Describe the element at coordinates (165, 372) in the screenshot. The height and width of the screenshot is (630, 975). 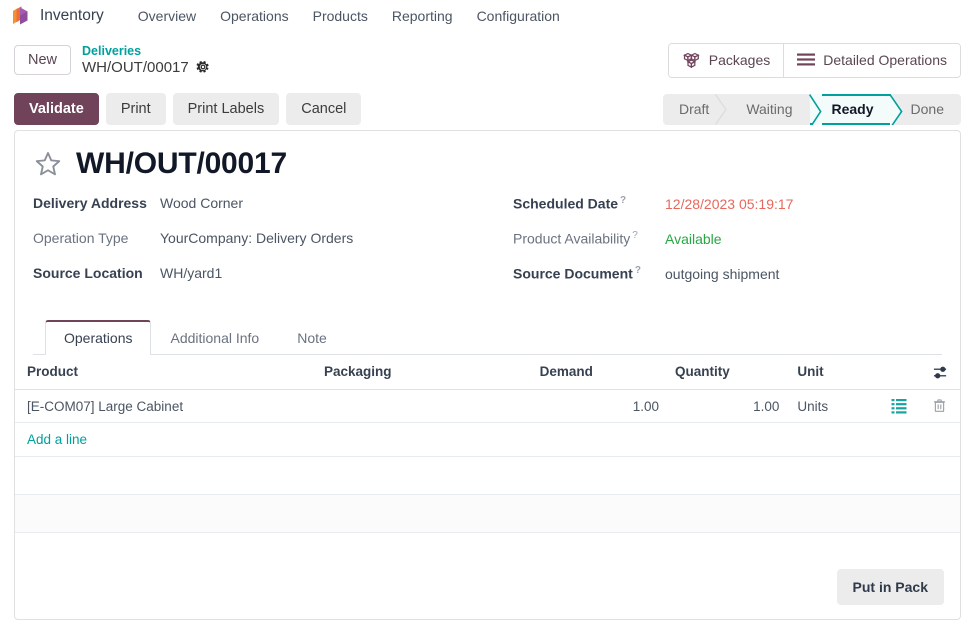
I see `column-header-product: Product` at that location.